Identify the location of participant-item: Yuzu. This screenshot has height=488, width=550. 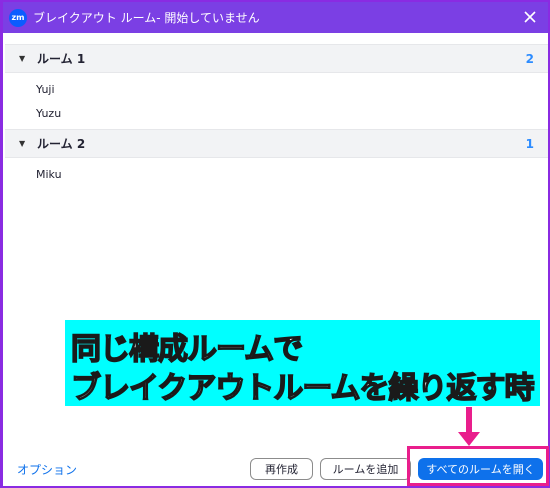
(276, 113).